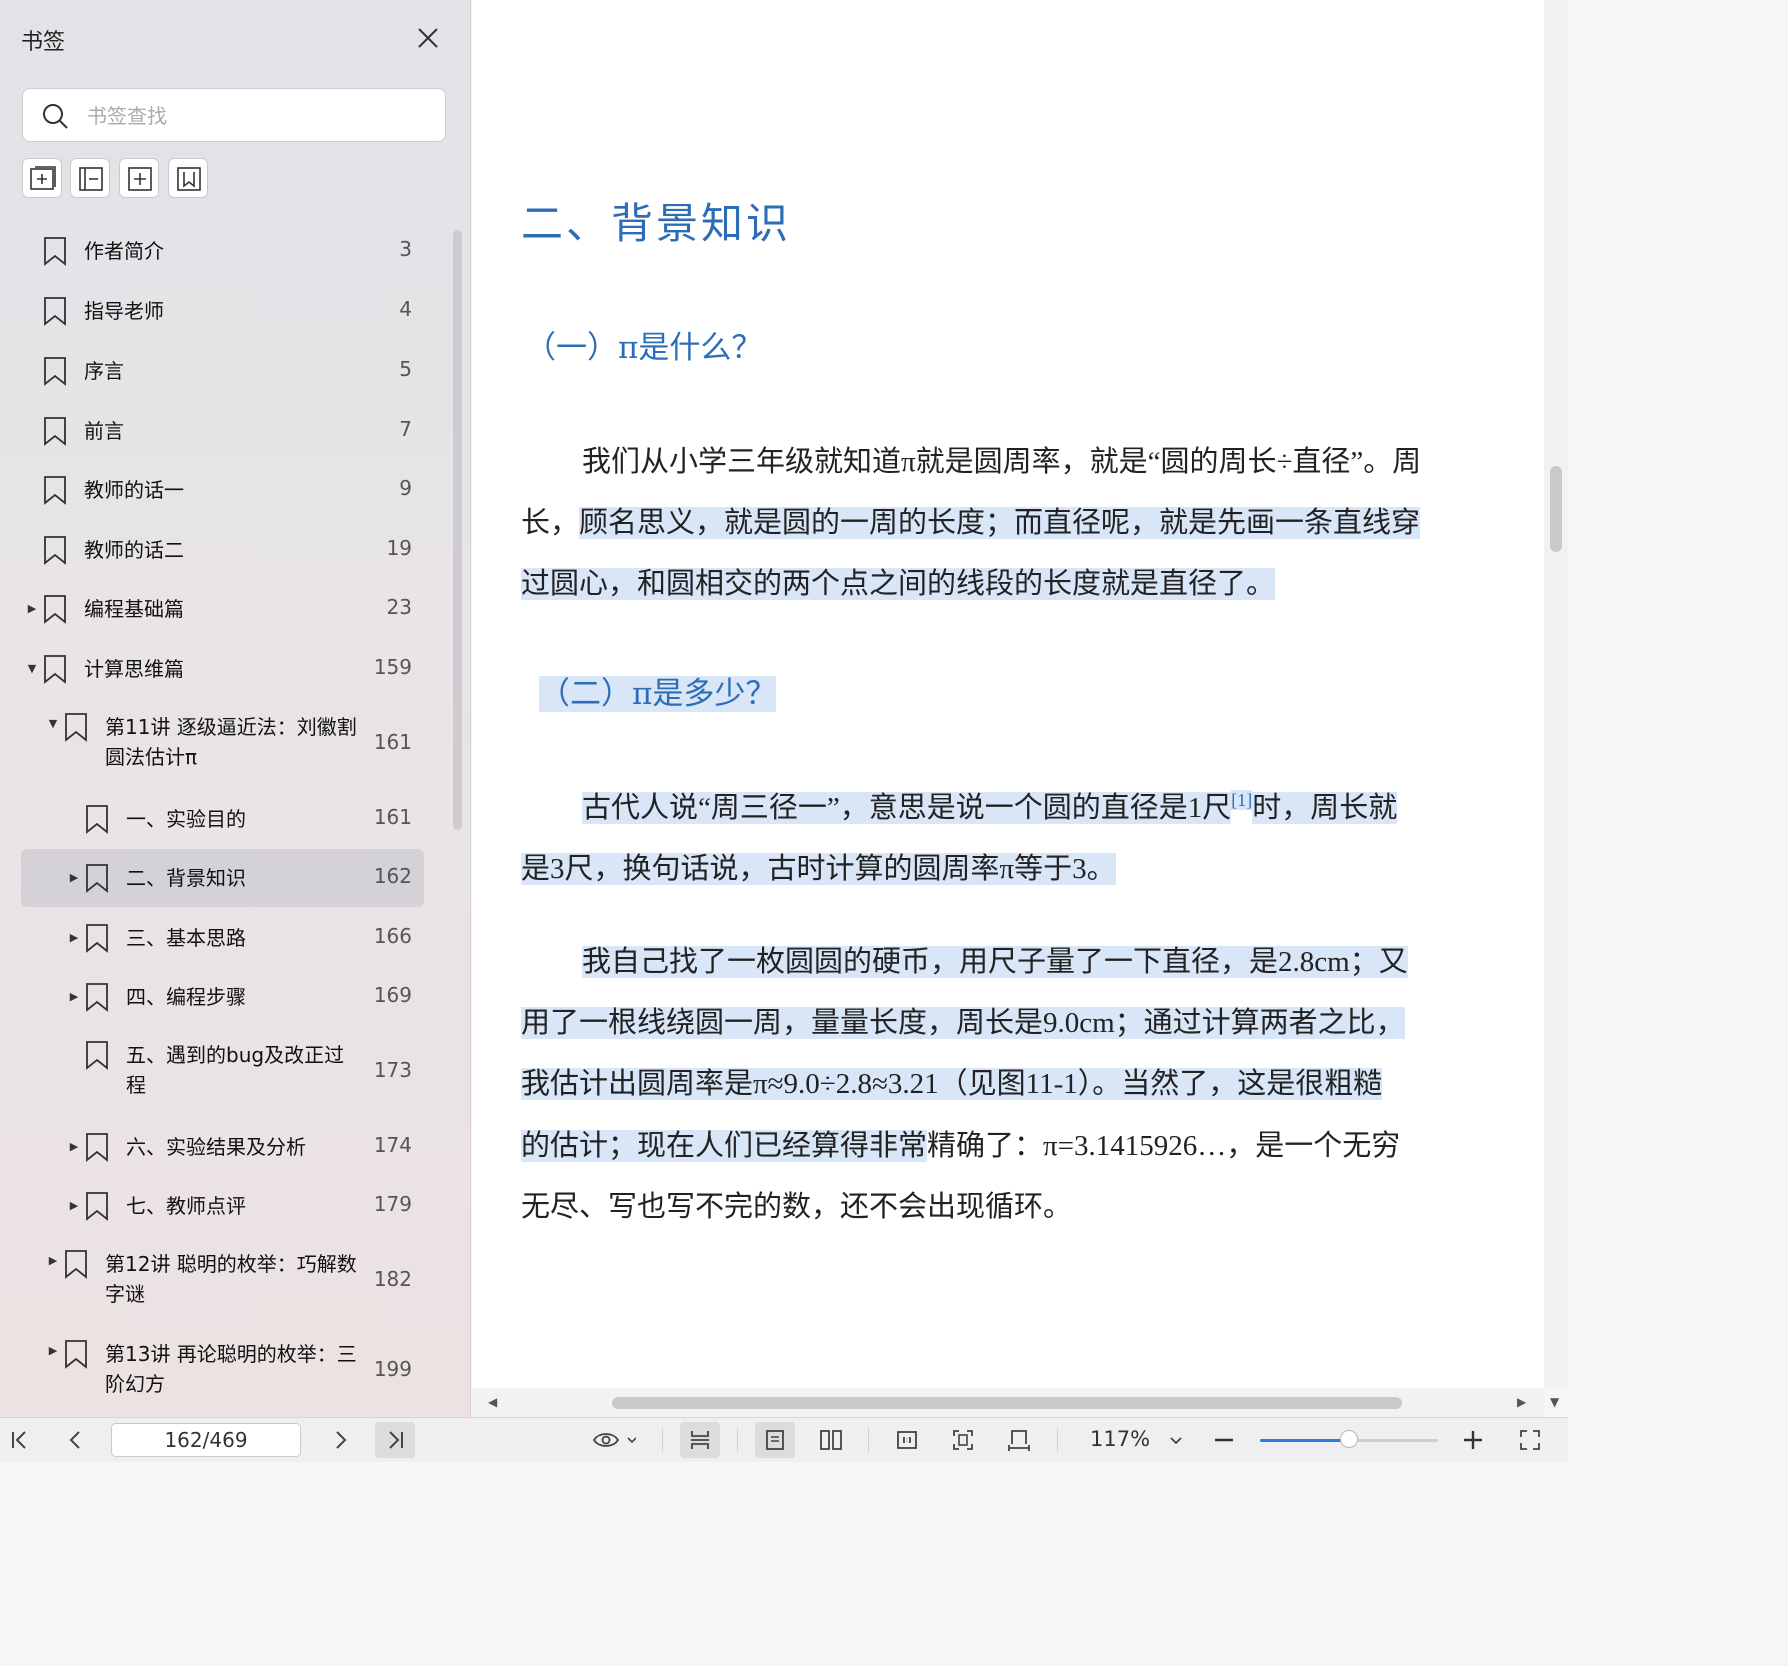  Describe the element at coordinates (1554, 1402) in the screenshot. I see `scroll-down-icon: ▼` at that location.